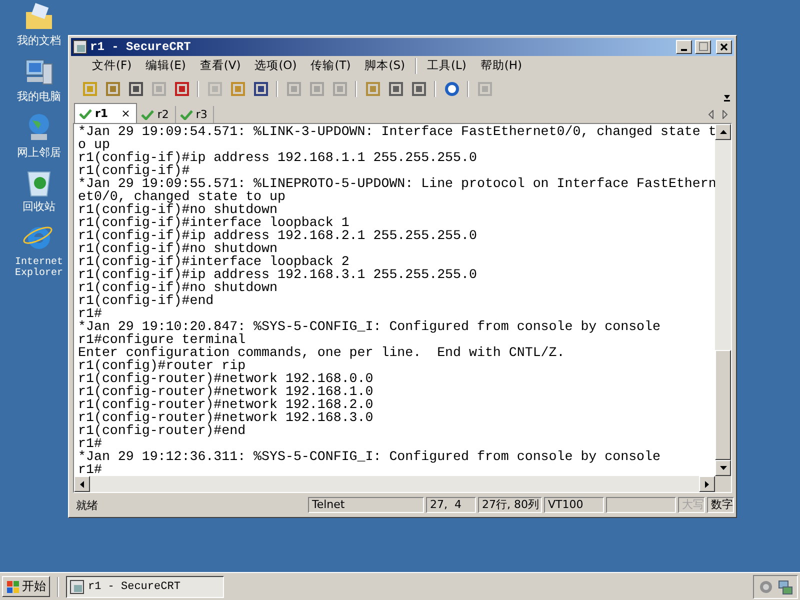  I want to click on tab-label: r3, so click(202, 115).